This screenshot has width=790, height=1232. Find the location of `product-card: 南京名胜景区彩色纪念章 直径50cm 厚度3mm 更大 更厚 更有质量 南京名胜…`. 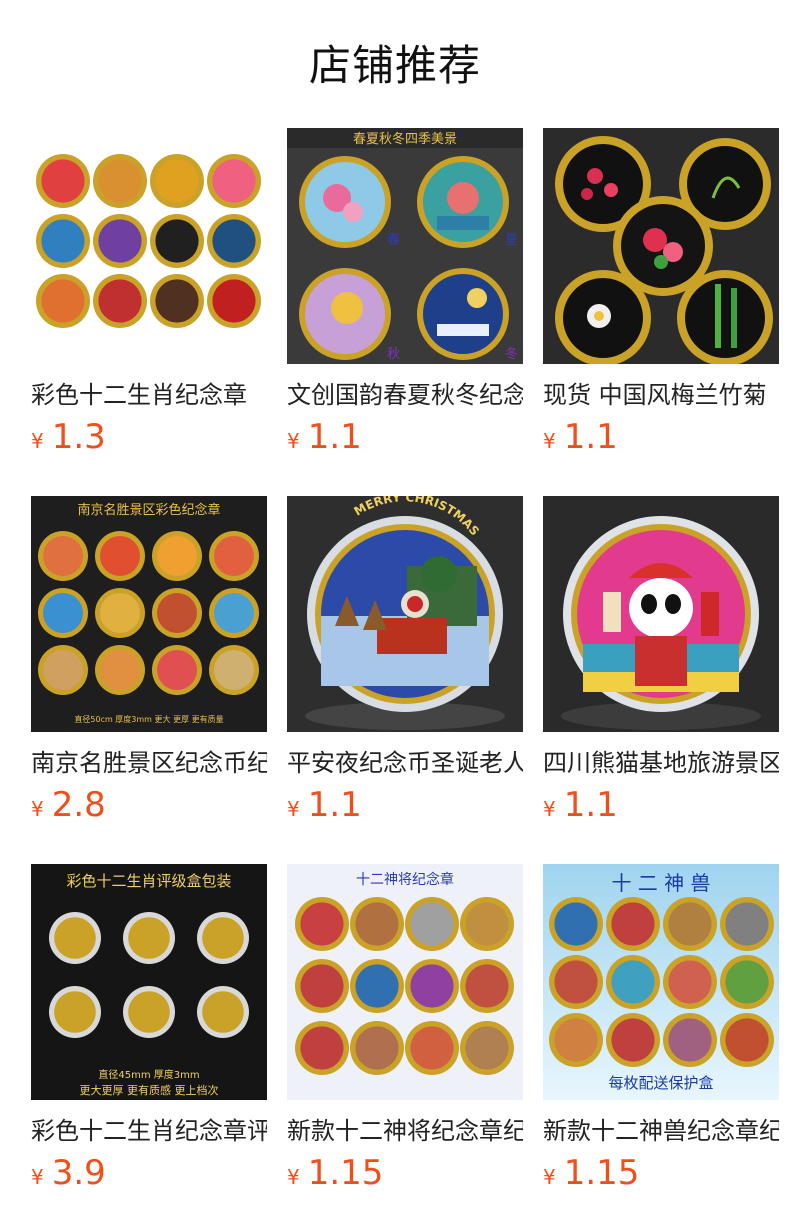

product-card: 南京名胜景区彩色纪念章 直径50cm 厚度3mm 更大 更厚 更有质量 南京名胜… is located at coordinates (149, 680).